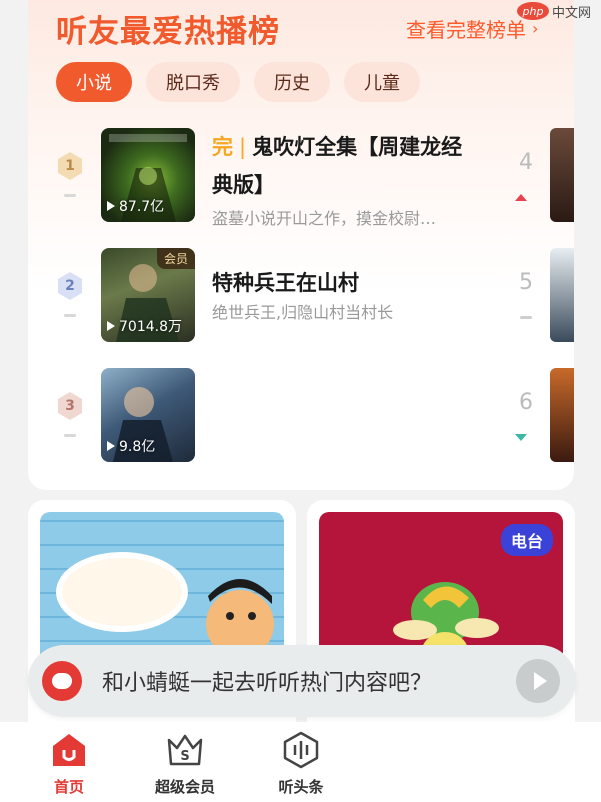  Describe the element at coordinates (144, 326) in the screenshot. I see `play-count: 7014.8万` at that location.